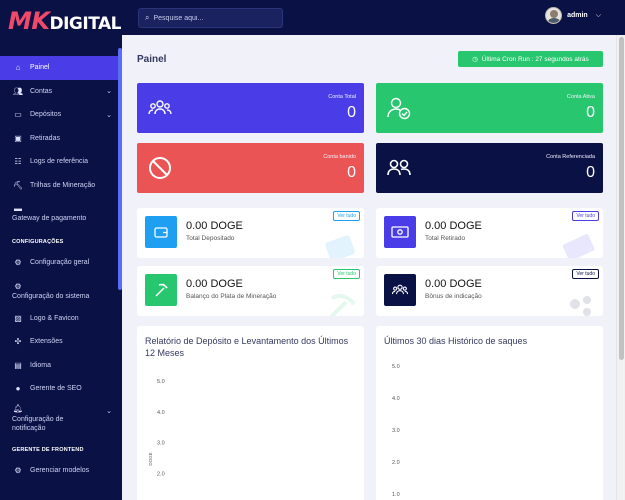  Describe the element at coordinates (396, 495) in the screenshot. I see `y-tick-label-4: 1.0` at that location.